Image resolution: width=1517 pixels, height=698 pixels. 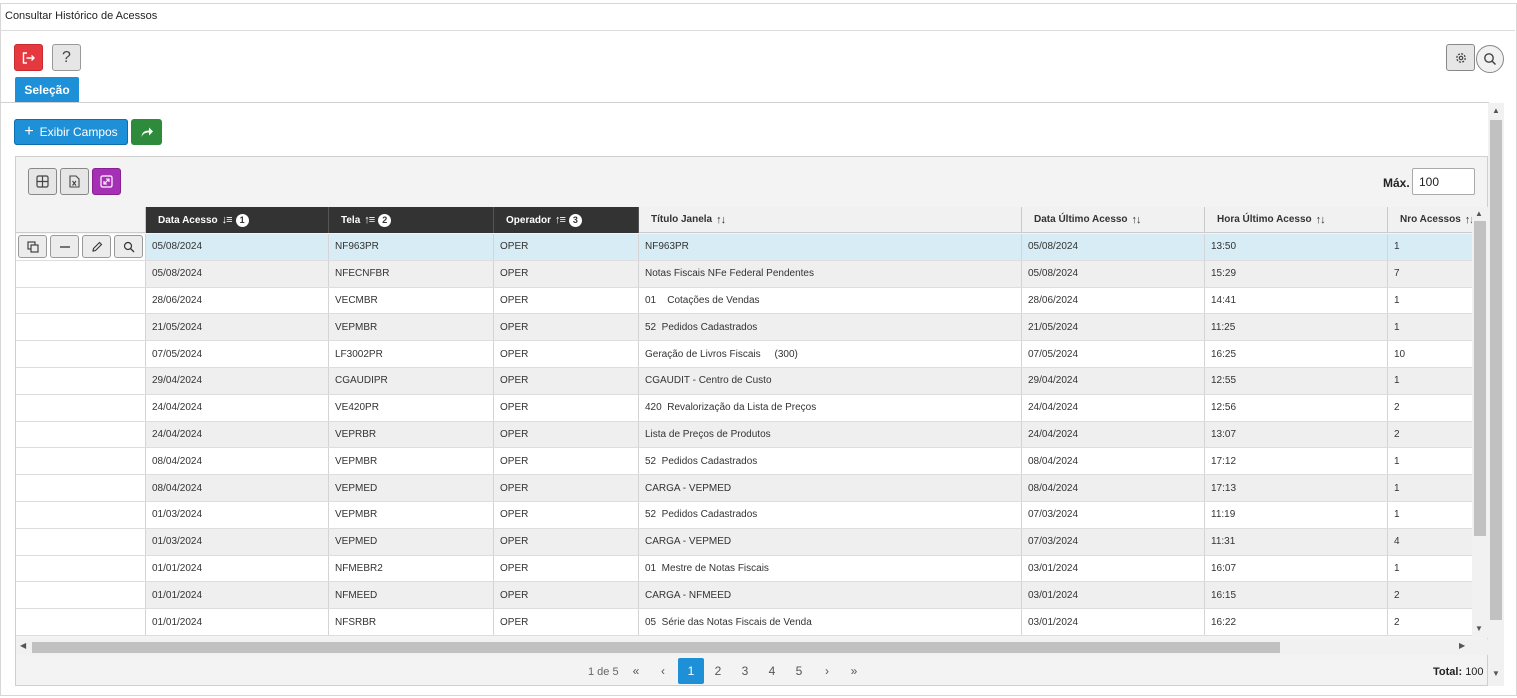 I want to click on columns-layout-button, so click(x=42, y=181).